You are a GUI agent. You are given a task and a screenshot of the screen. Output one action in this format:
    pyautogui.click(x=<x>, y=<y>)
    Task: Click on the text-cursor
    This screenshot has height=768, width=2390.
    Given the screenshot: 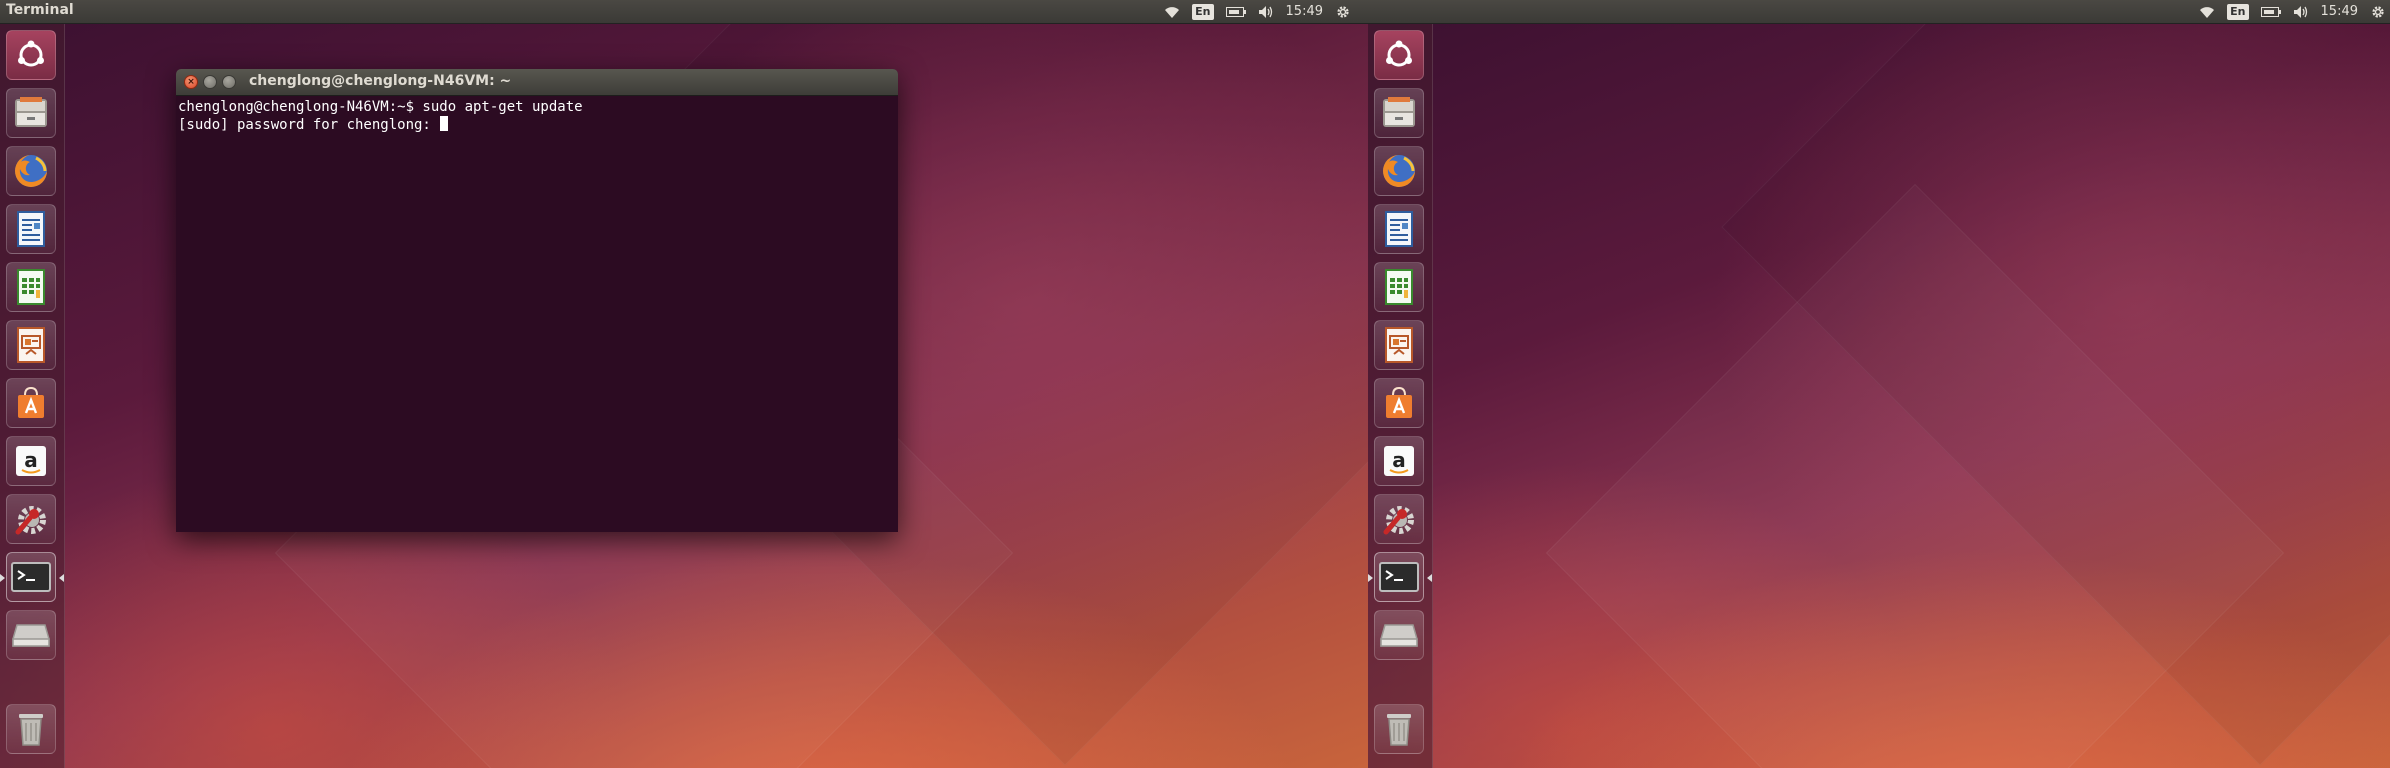 What is the action you would take?
    pyautogui.click(x=444, y=123)
    